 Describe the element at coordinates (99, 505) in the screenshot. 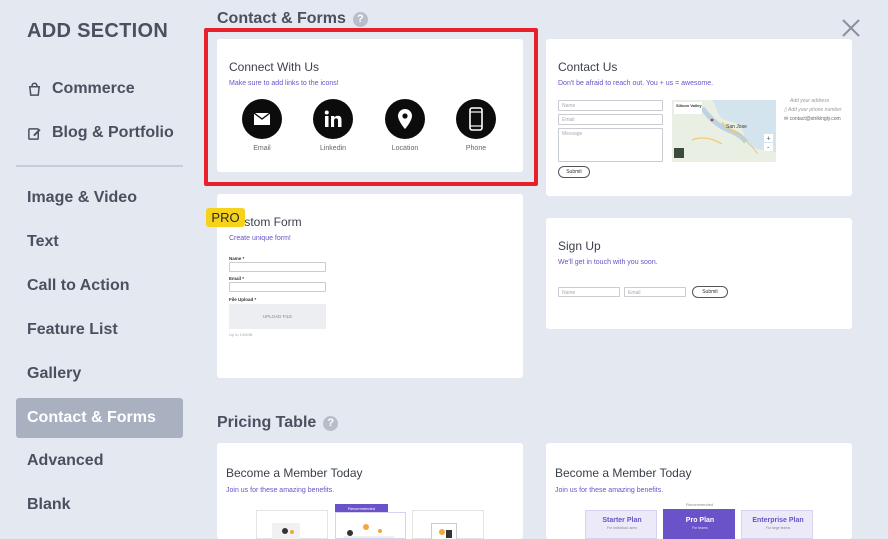

I see `sidebar-item-blank: Blank` at that location.